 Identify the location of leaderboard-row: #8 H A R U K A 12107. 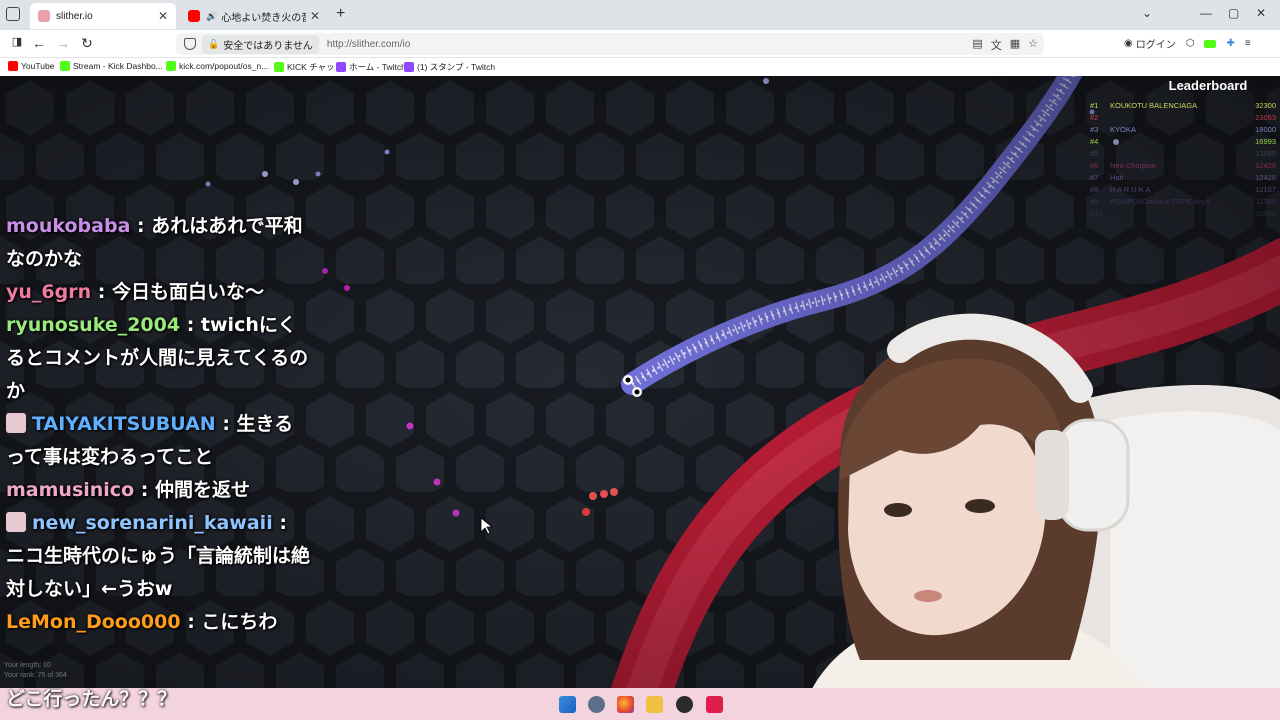
(1183, 189).